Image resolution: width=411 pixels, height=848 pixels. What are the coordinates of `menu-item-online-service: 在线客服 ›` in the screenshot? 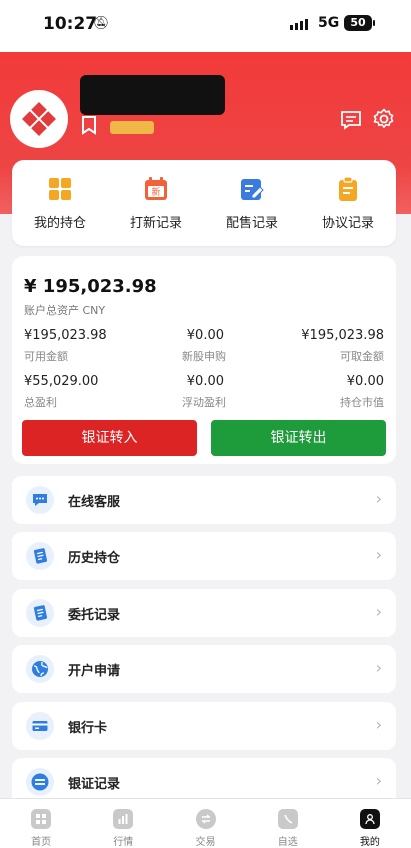 It's located at (204, 500).